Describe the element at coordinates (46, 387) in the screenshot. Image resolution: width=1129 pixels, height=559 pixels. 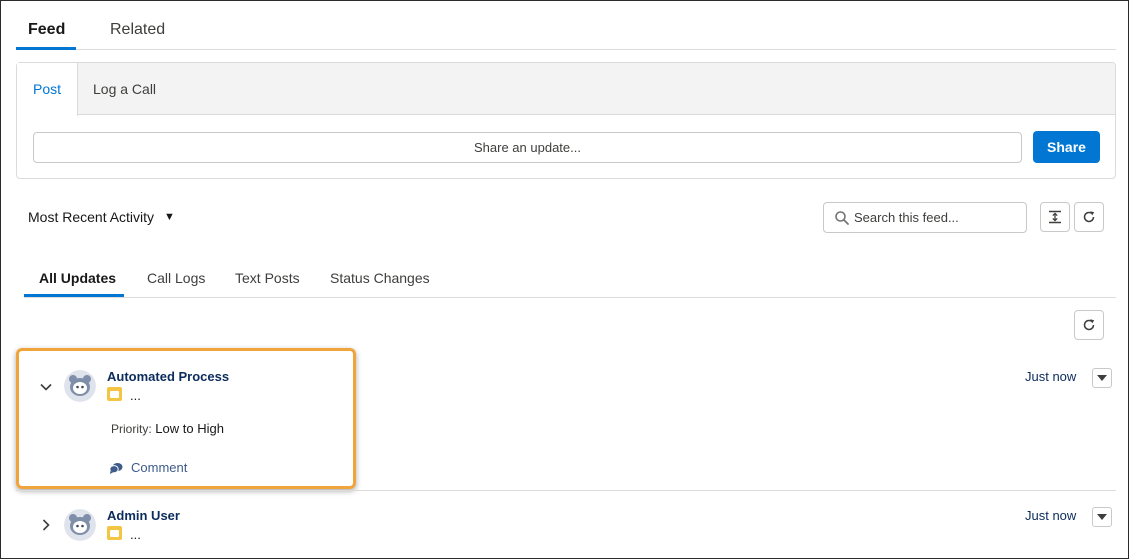
I see `chevron-down-icon` at that location.